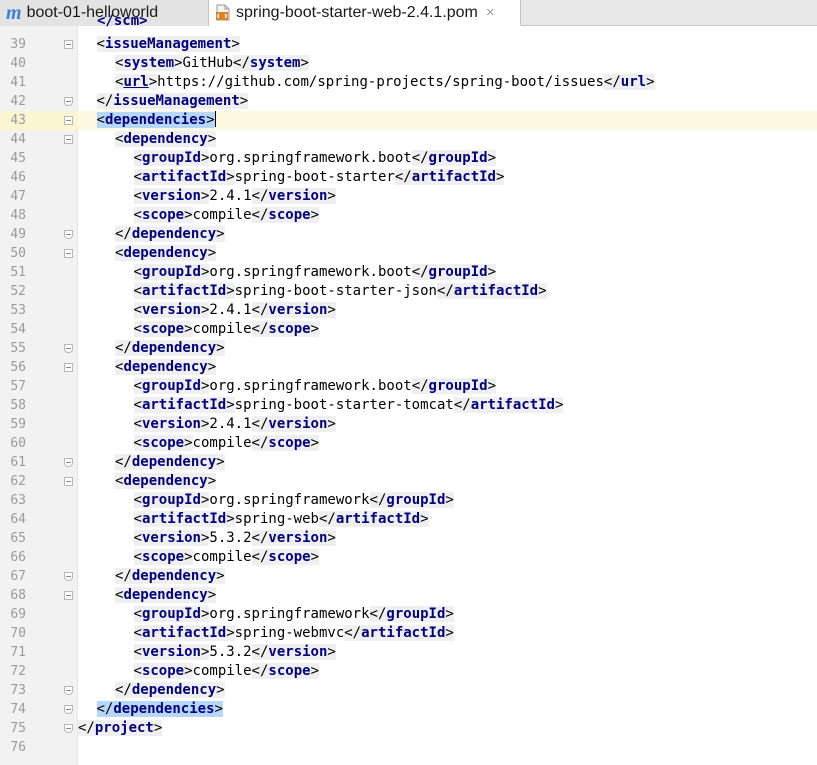  I want to click on line-number: 57, so click(18, 386).